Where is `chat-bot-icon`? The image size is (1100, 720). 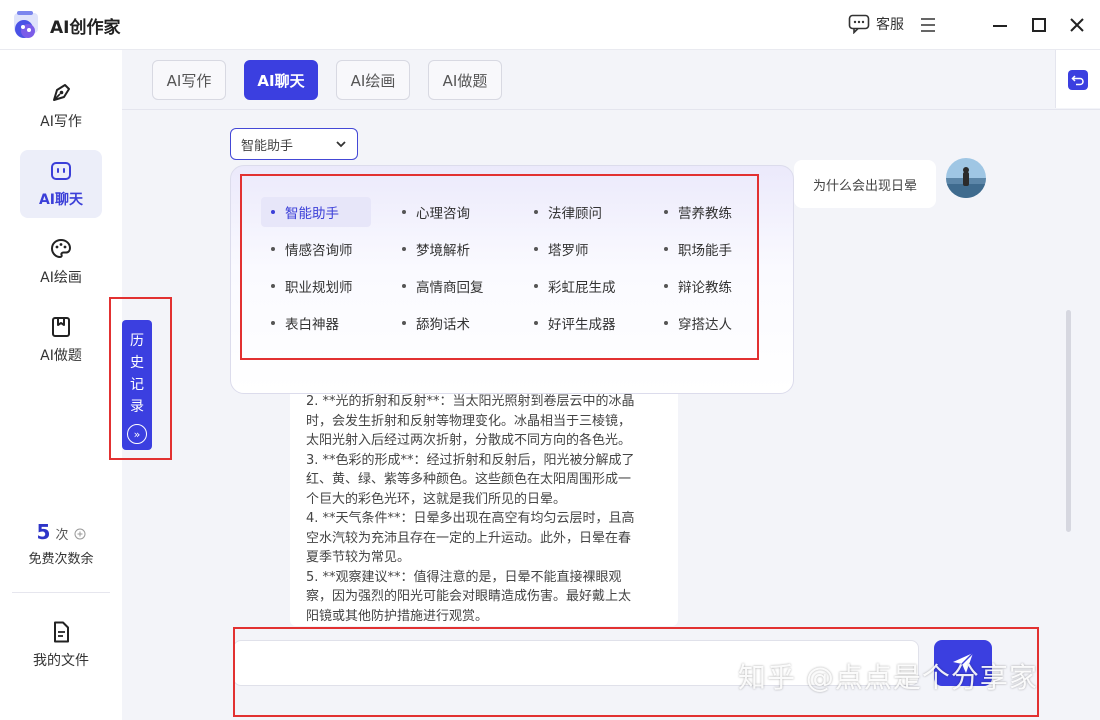
chat-bot-icon is located at coordinates (61, 171).